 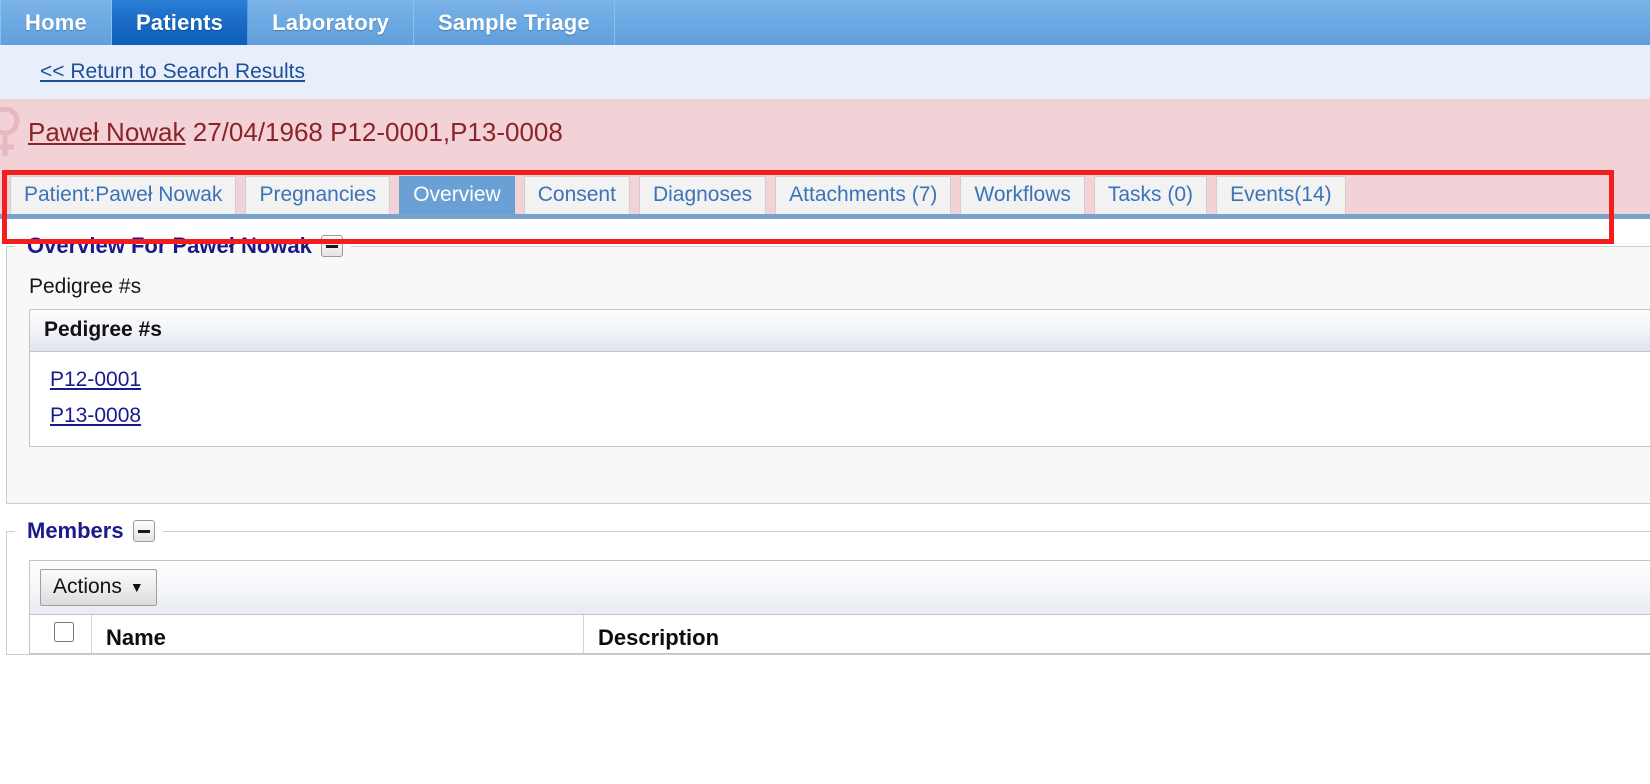 I want to click on pedigree-grid-body: P12-0001 P13-0008, so click(x=840, y=399).